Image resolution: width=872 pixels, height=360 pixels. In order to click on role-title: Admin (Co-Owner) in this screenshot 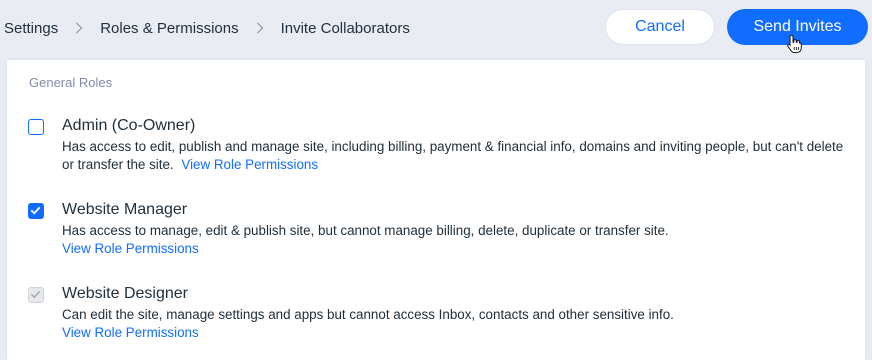, I will do `click(129, 125)`.